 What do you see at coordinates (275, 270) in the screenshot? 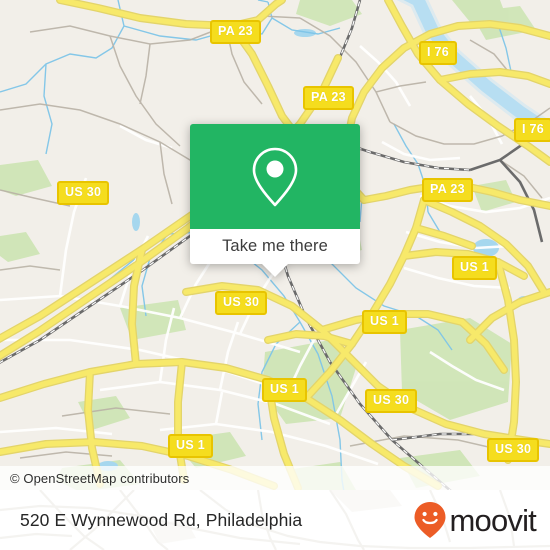
I see `popup-pointer-tail` at bounding box center [275, 270].